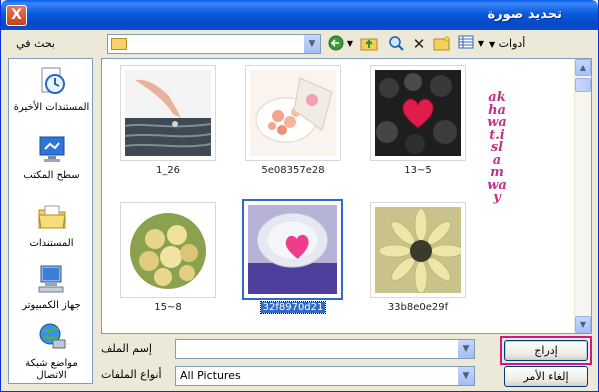 Image resolution: width=599 pixels, height=392 pixels. I want to click on file-name: 33b8e0e29f, so click(418, 307).